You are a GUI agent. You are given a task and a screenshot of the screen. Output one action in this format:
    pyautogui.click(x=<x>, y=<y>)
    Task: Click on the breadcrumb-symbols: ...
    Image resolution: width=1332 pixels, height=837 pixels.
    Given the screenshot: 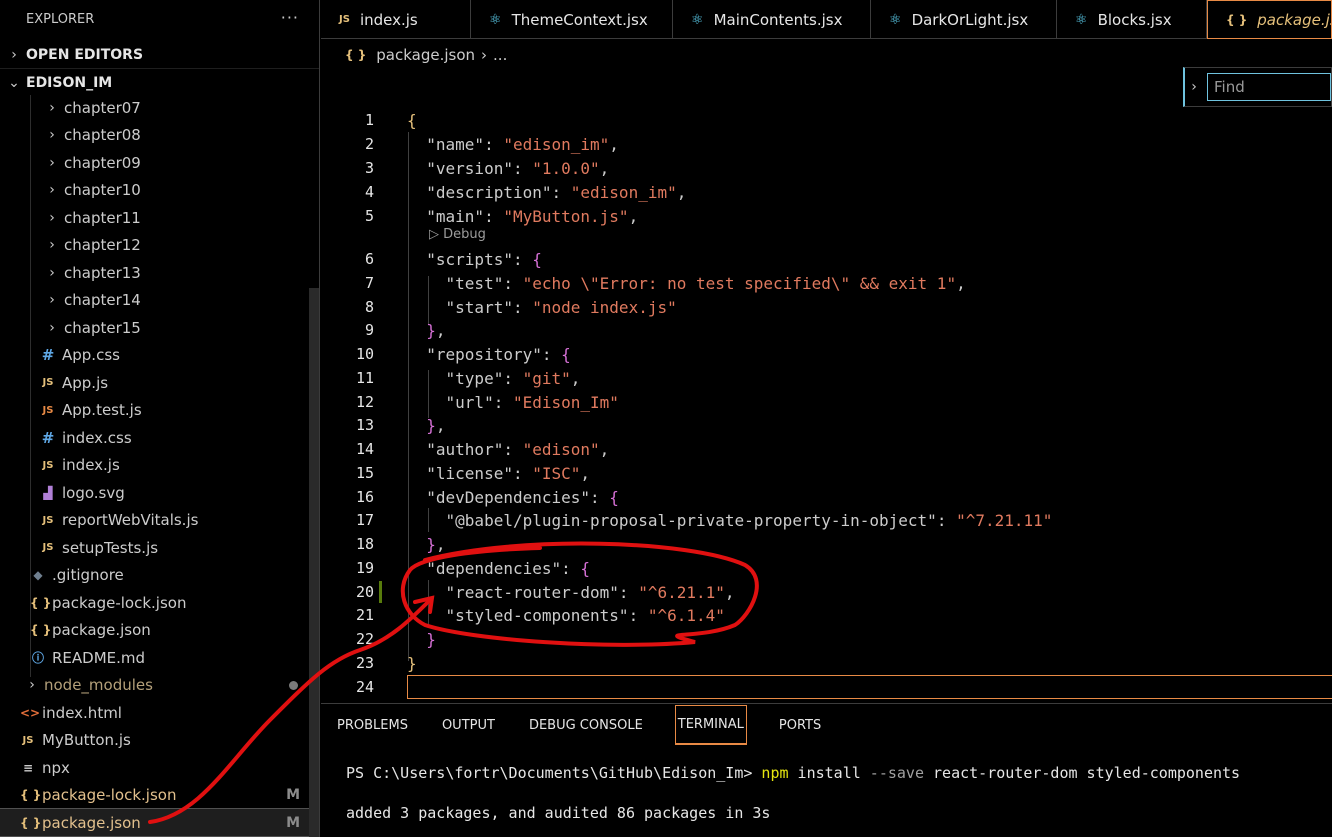 What is the action you would take?
    pyautogui.click(x=500, y=55)
    